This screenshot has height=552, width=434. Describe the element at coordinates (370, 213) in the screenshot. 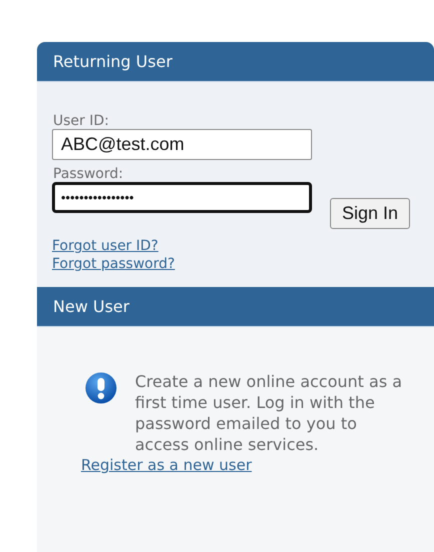

I see `sign-in-button: Sign In` at that location.